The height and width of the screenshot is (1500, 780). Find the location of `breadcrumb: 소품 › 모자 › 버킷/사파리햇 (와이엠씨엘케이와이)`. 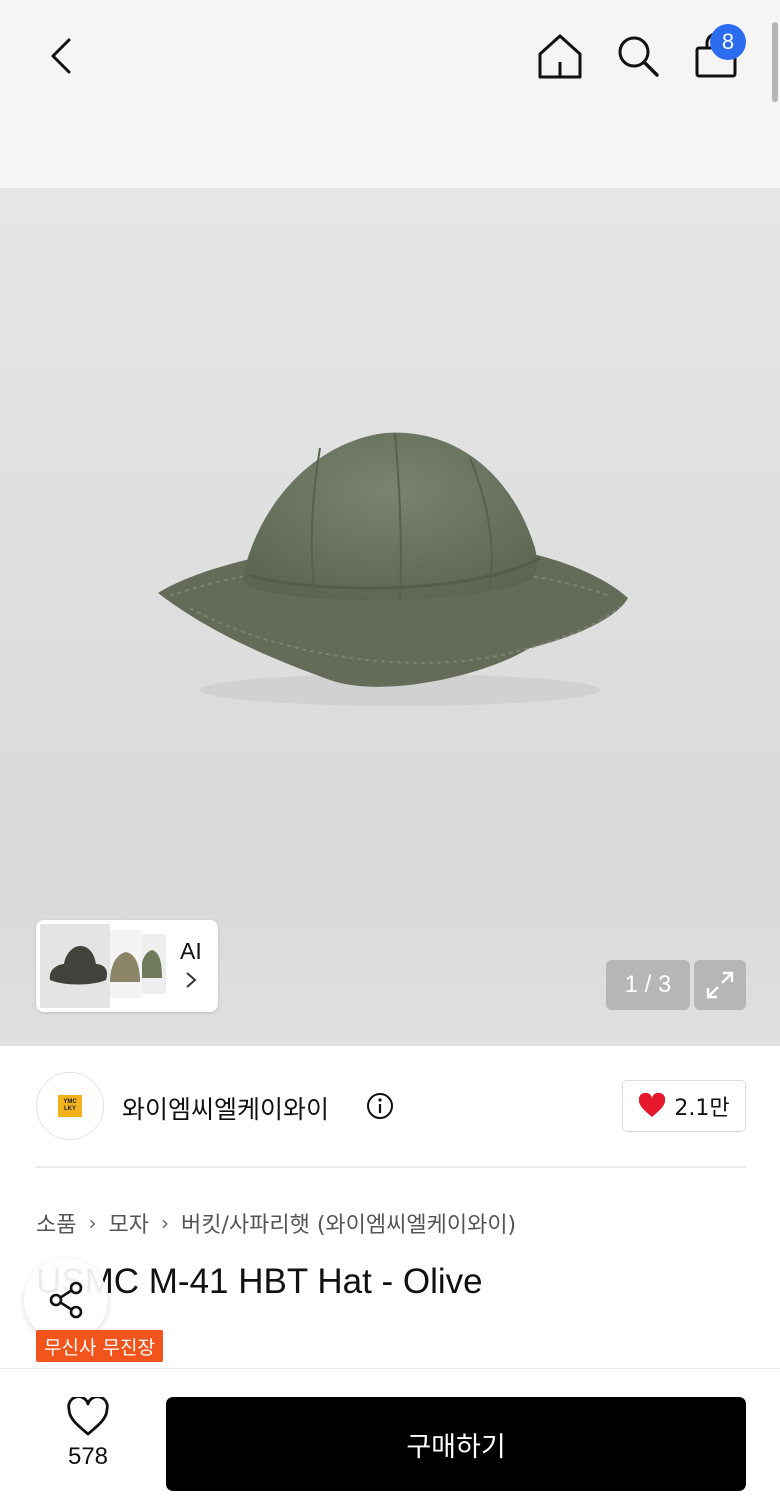

breadcrumb: 소품 › 모자 › 버킷/사파리햇 (와이엠씨엘케이와이) is located at coordinates (276, 1223).